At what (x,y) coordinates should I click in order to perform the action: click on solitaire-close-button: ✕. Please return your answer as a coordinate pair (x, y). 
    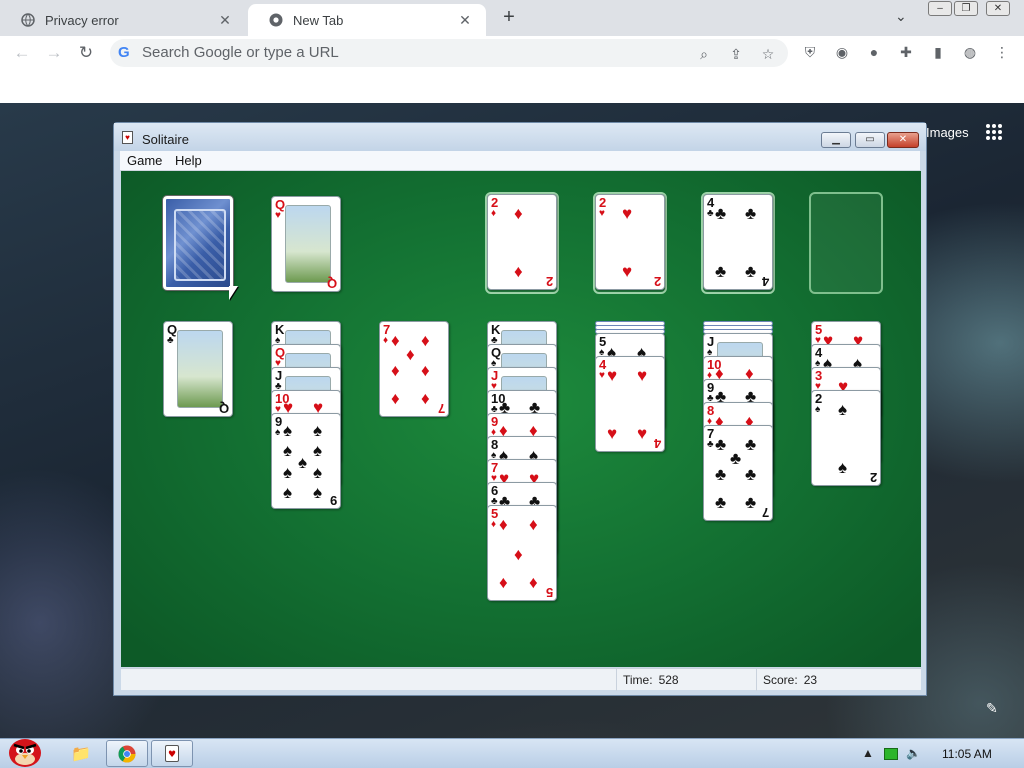
    Looking at the image, I should click on (903, 140).